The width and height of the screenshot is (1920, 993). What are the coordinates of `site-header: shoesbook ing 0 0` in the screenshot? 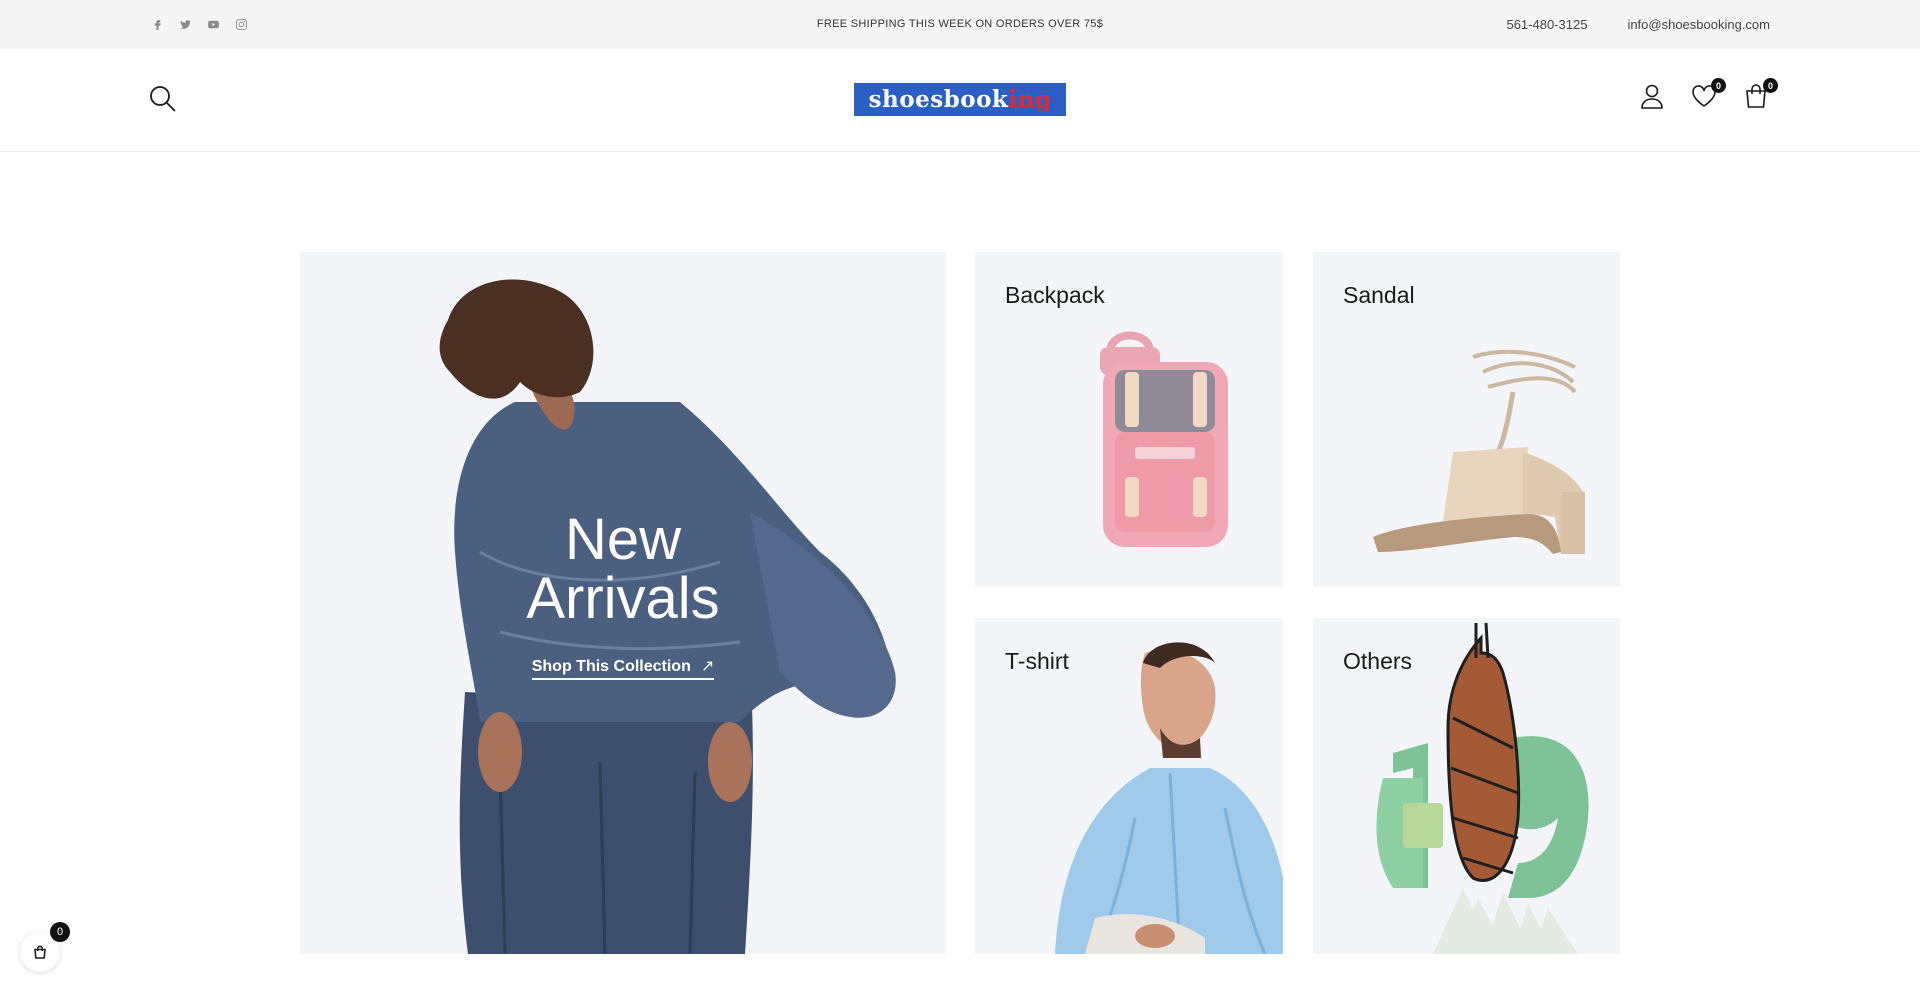 It's located at (960, 100).